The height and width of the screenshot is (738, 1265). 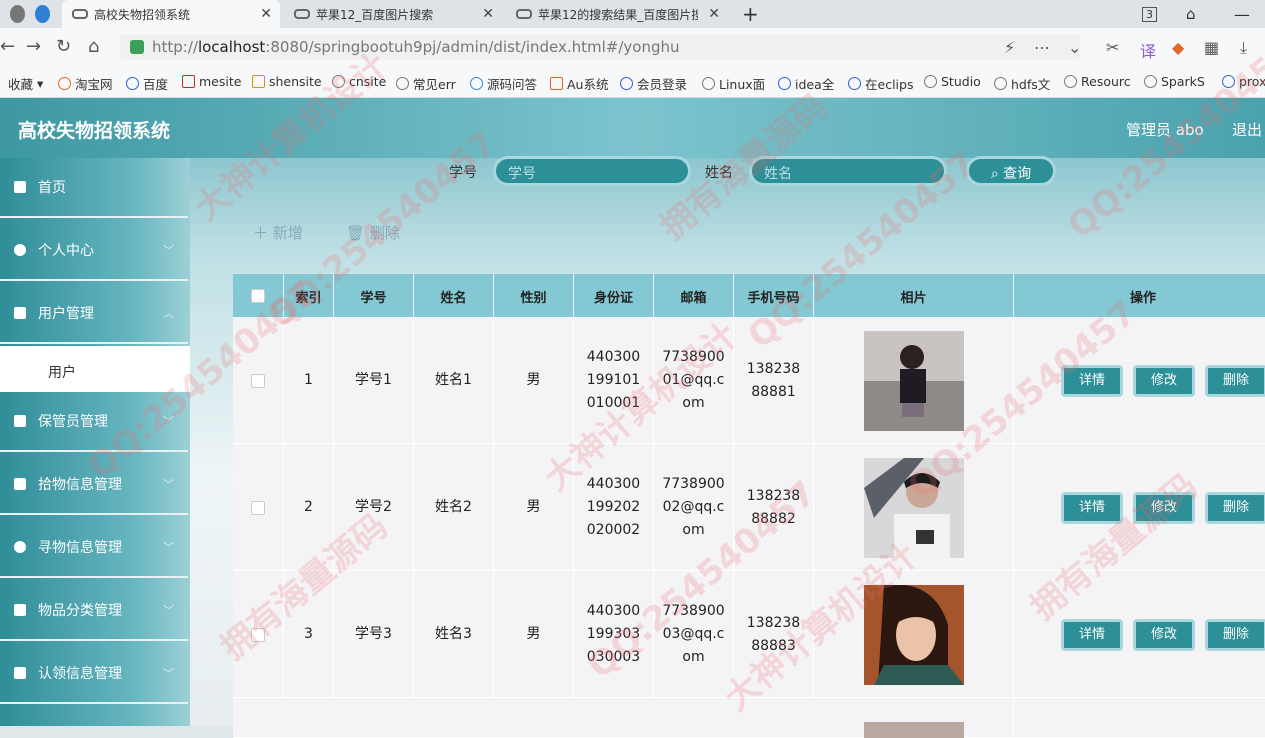 I want to click on home-icon: ⌂, so click(x=93, y=46).